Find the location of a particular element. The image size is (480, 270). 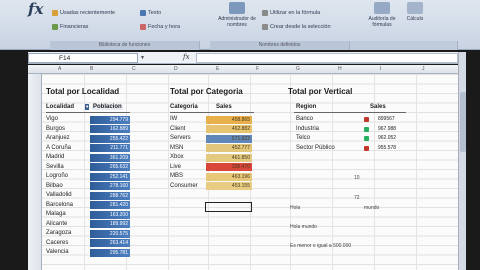

vertical-sales-value: 962.052 is located at coordinates (387, 138).